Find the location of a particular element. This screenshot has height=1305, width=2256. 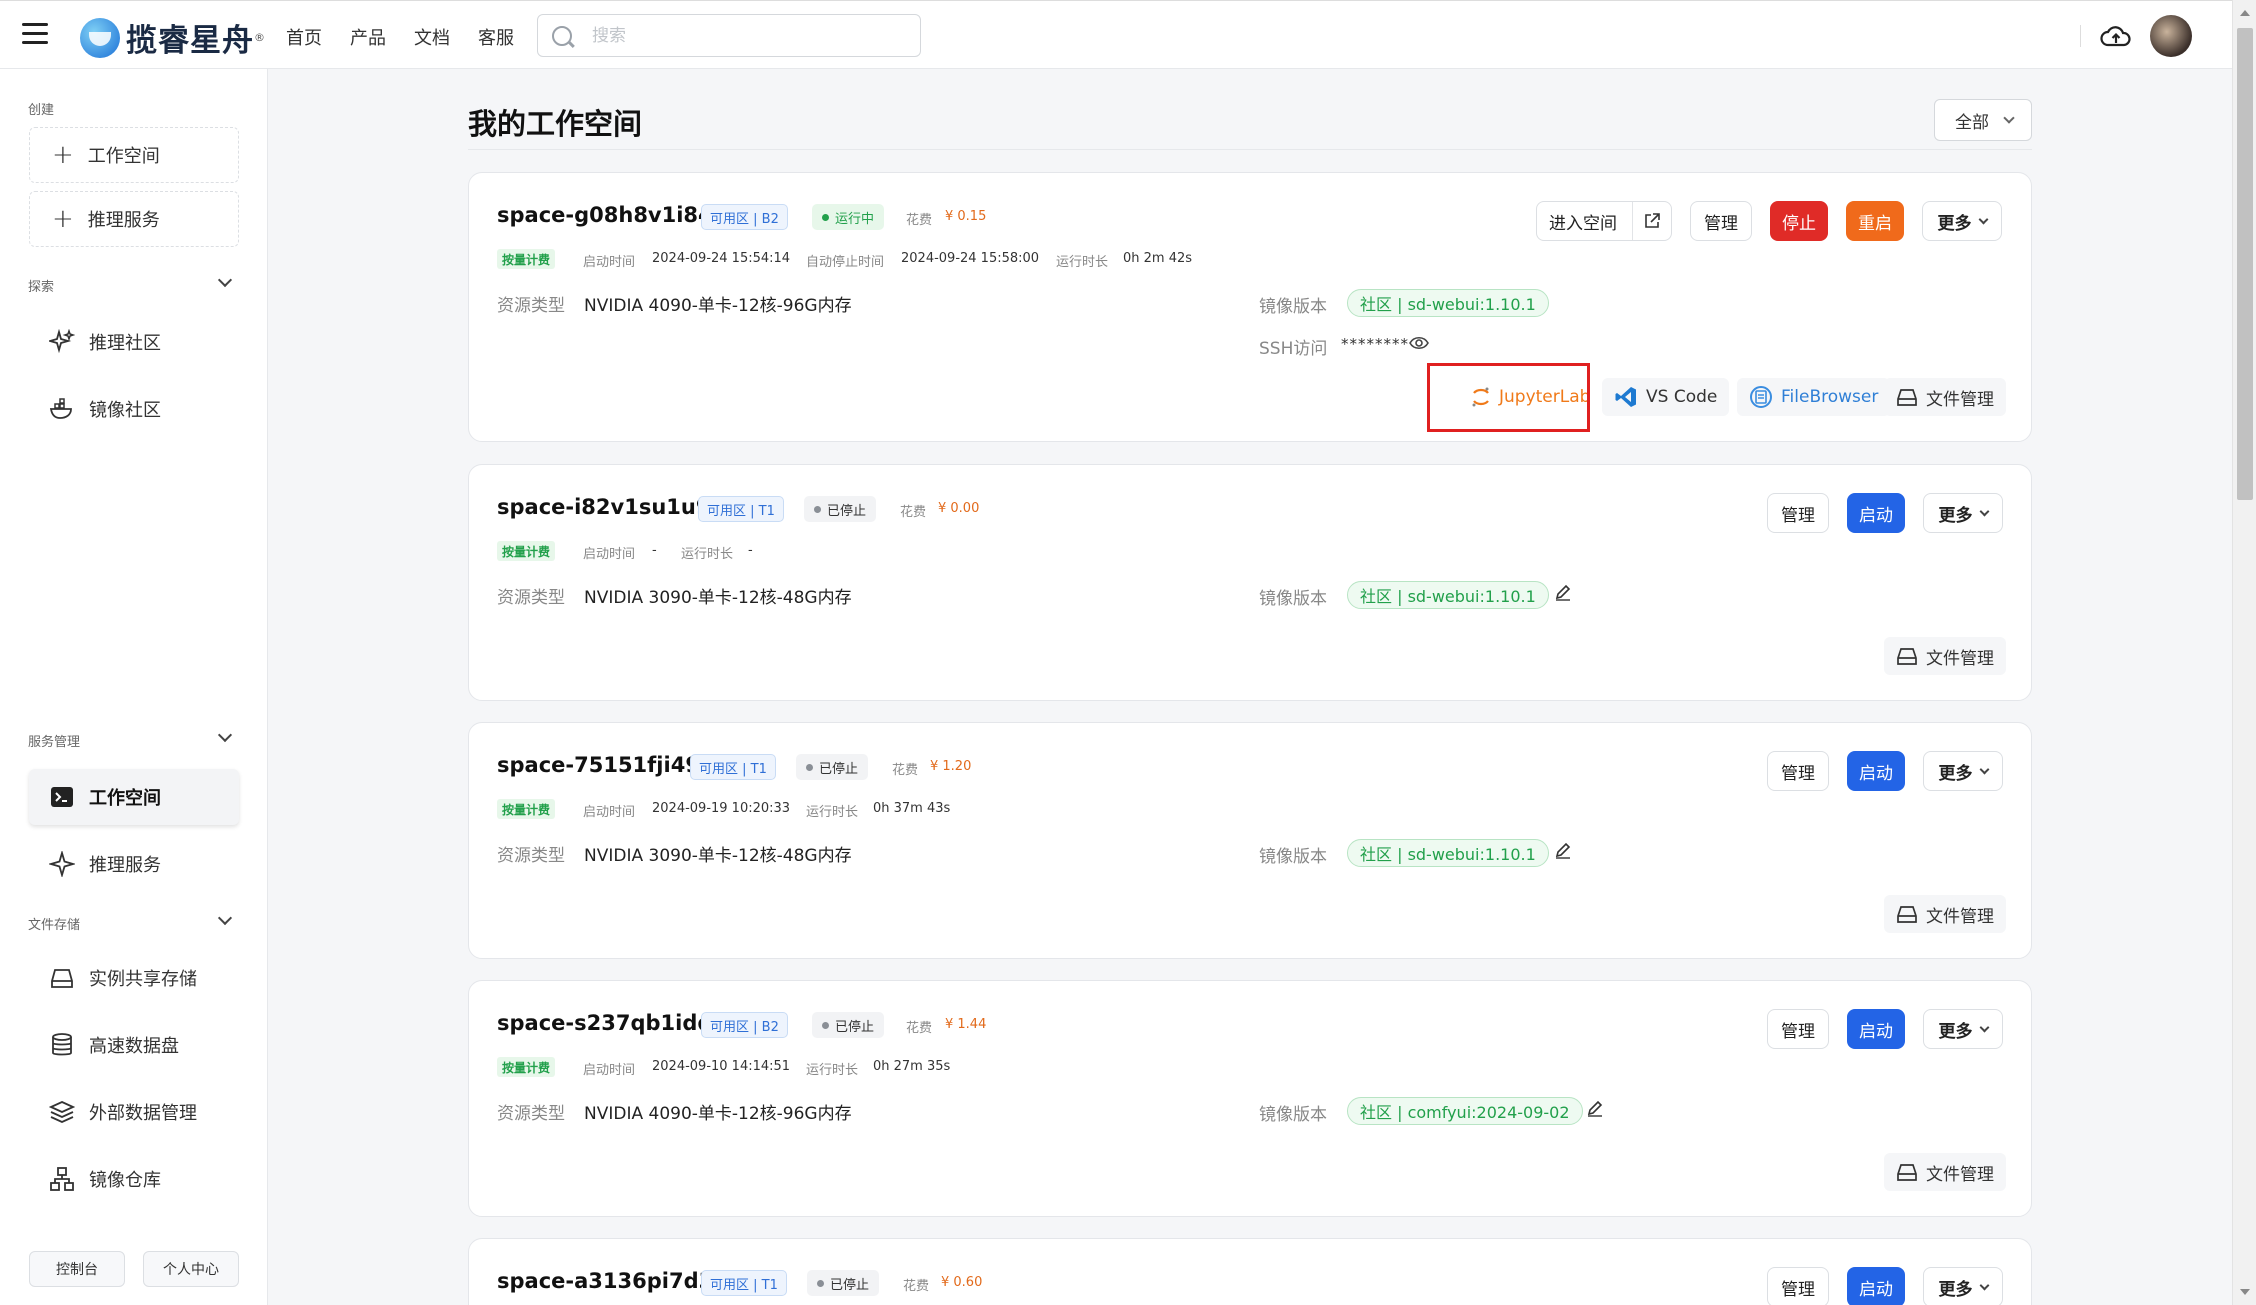

search-input is located at coordinates (742, 36).